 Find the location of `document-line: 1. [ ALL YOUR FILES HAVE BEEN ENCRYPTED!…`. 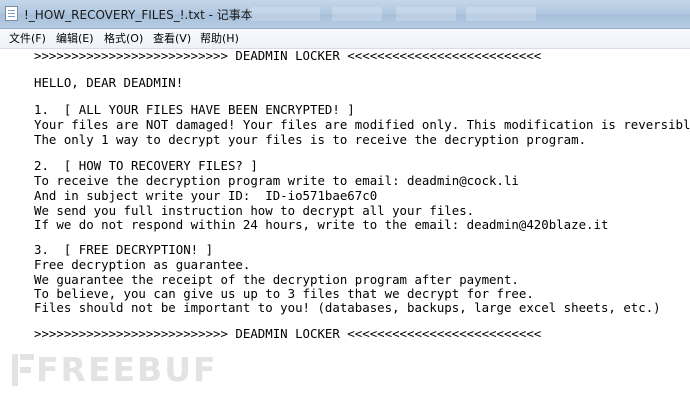

document-line: 1. [ ALL YOUR FILES HAVE BEEN ENCRYPTED!… is located at coordinates (194, 109).